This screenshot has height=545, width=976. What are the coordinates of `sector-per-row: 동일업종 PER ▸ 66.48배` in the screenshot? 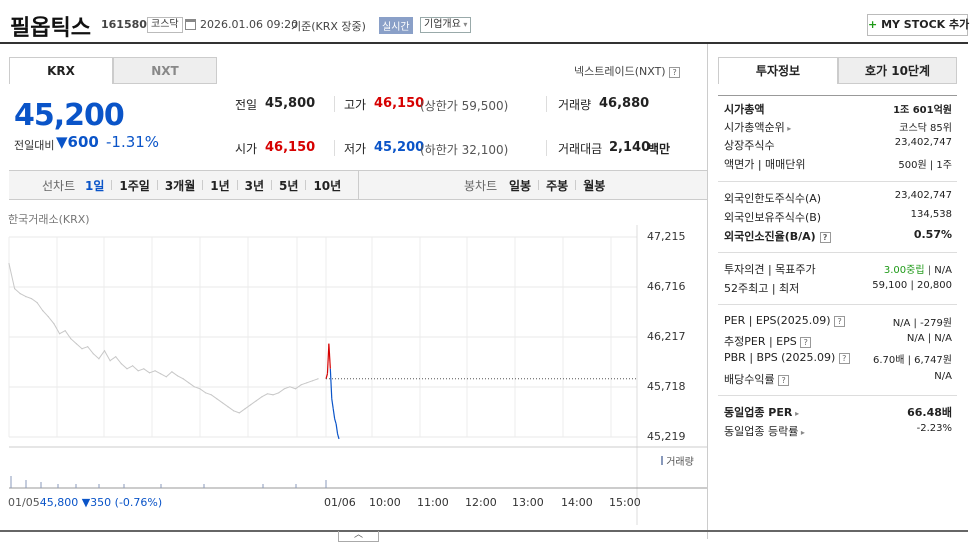 It's located at (838, 412).